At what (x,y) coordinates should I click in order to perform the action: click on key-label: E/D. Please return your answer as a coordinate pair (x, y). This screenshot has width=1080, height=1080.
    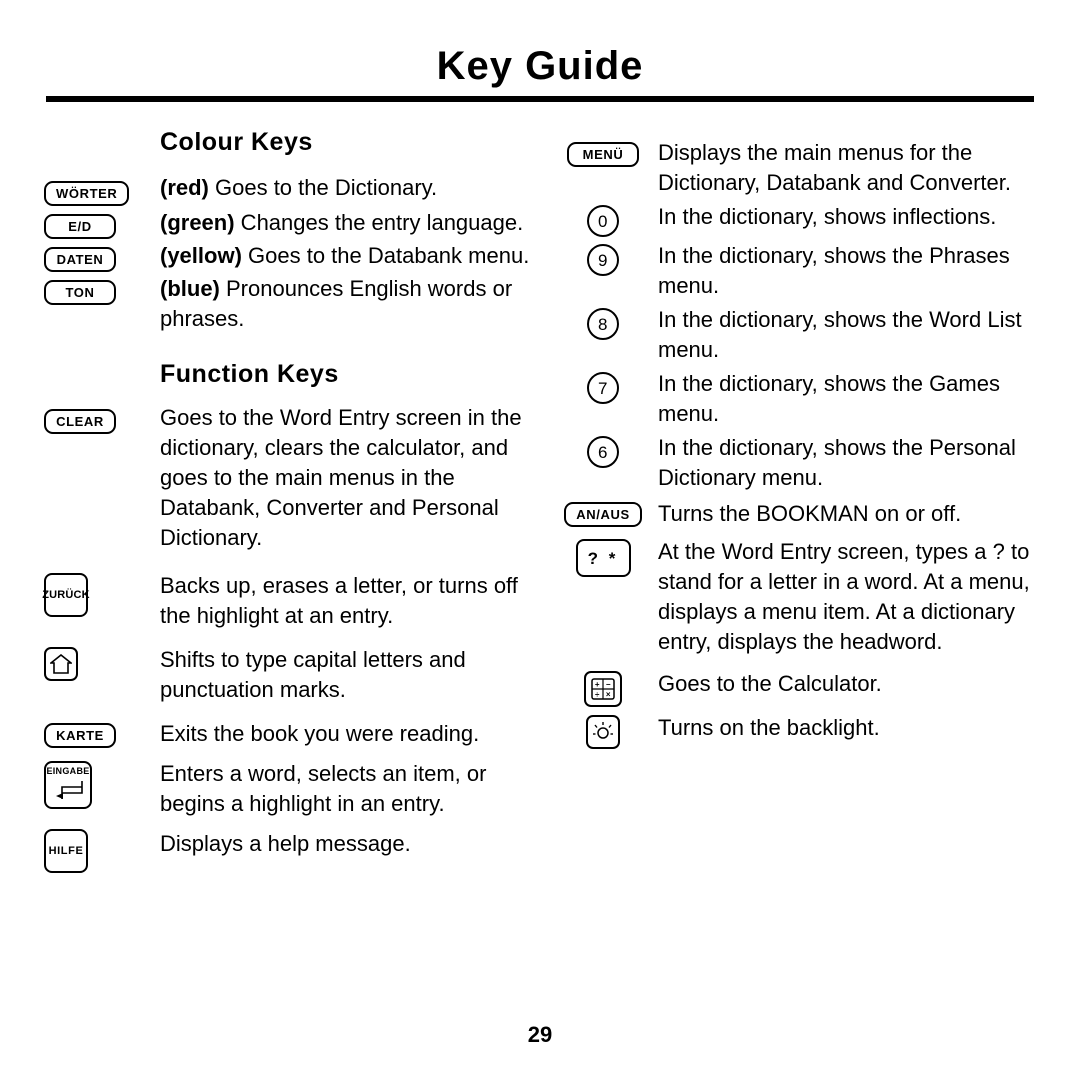
    Looking at the image, I should click on (80, 226).